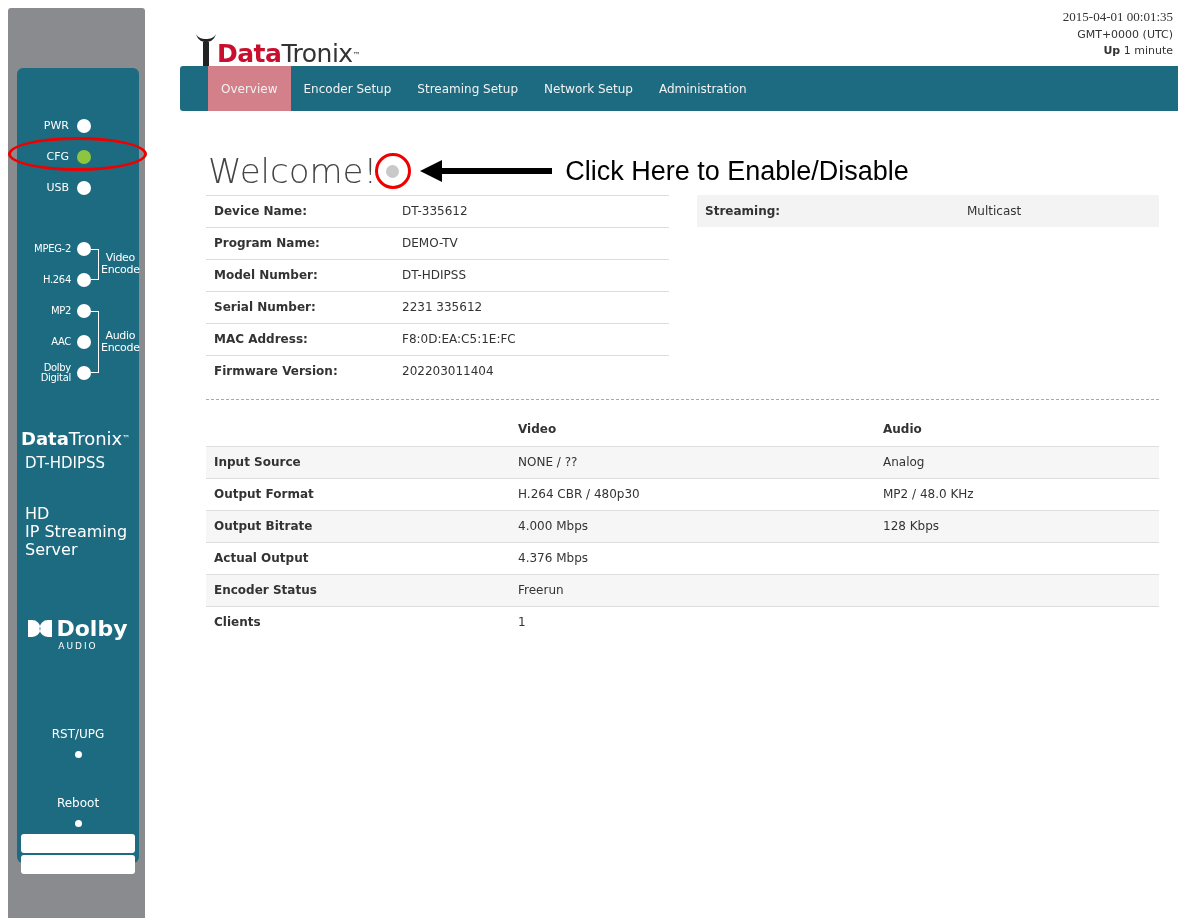 The width and height of the screenshot is (1178, 918). Describe the element at coordinates (300, 339) in the screenshot. I see `field-label: MAC Address:` at that location.